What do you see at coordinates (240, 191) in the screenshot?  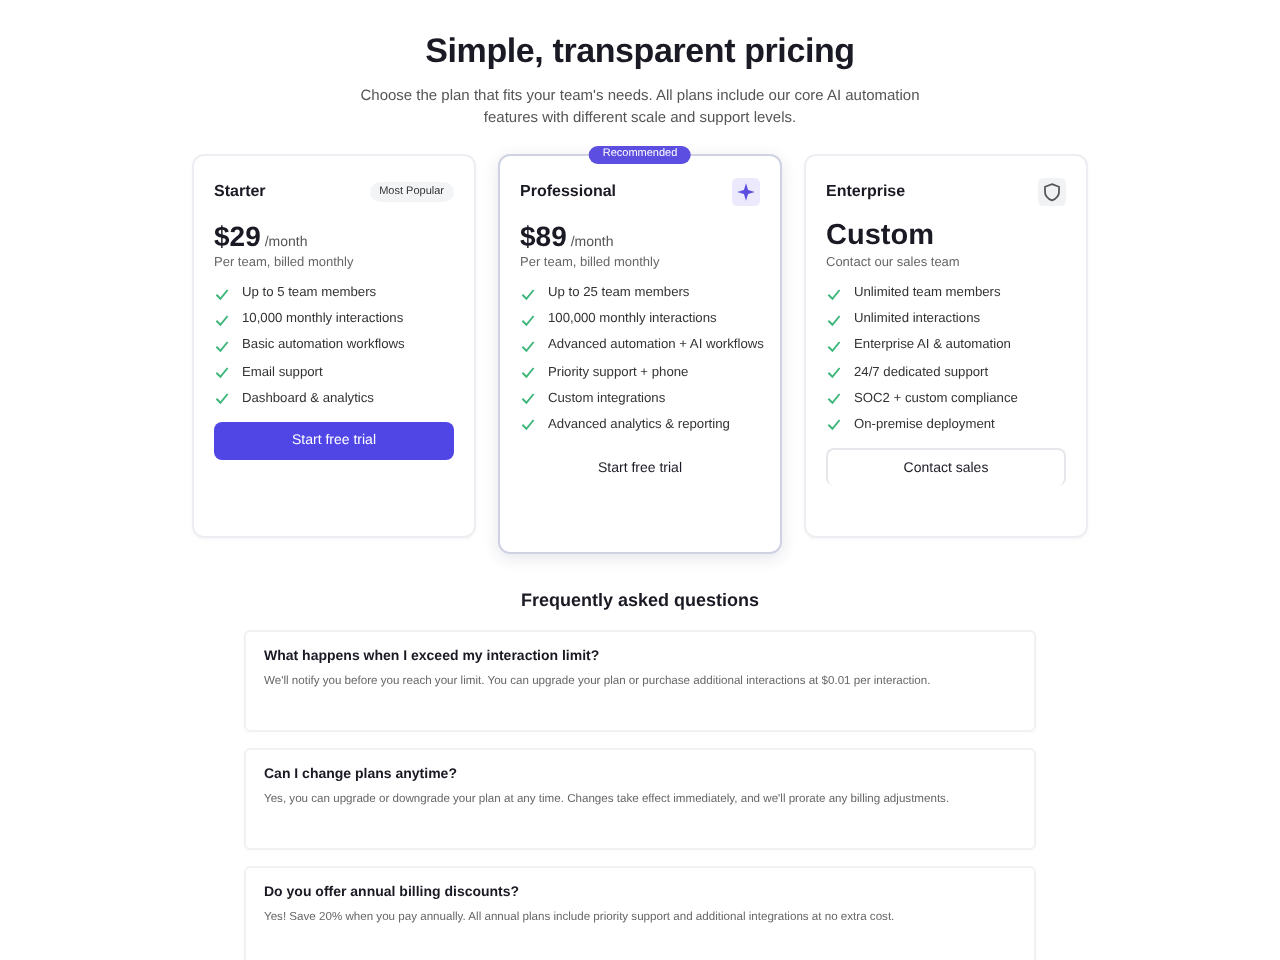 I see `plan-name: Starter` at bounding box center [240, 191].